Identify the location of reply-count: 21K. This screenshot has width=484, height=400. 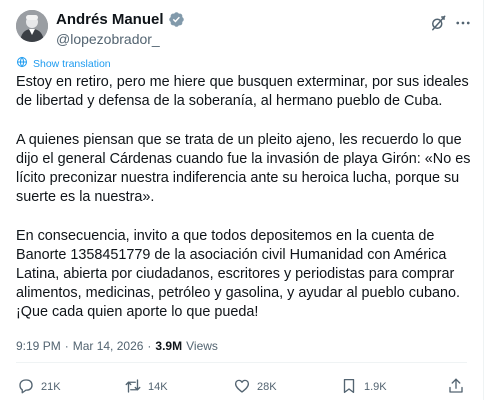
(51, 387).